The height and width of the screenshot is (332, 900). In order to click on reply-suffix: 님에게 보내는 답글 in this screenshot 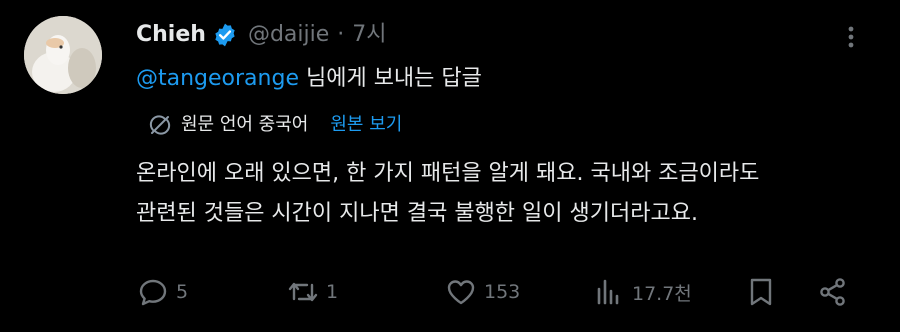, I will do `click(390, 78)`.